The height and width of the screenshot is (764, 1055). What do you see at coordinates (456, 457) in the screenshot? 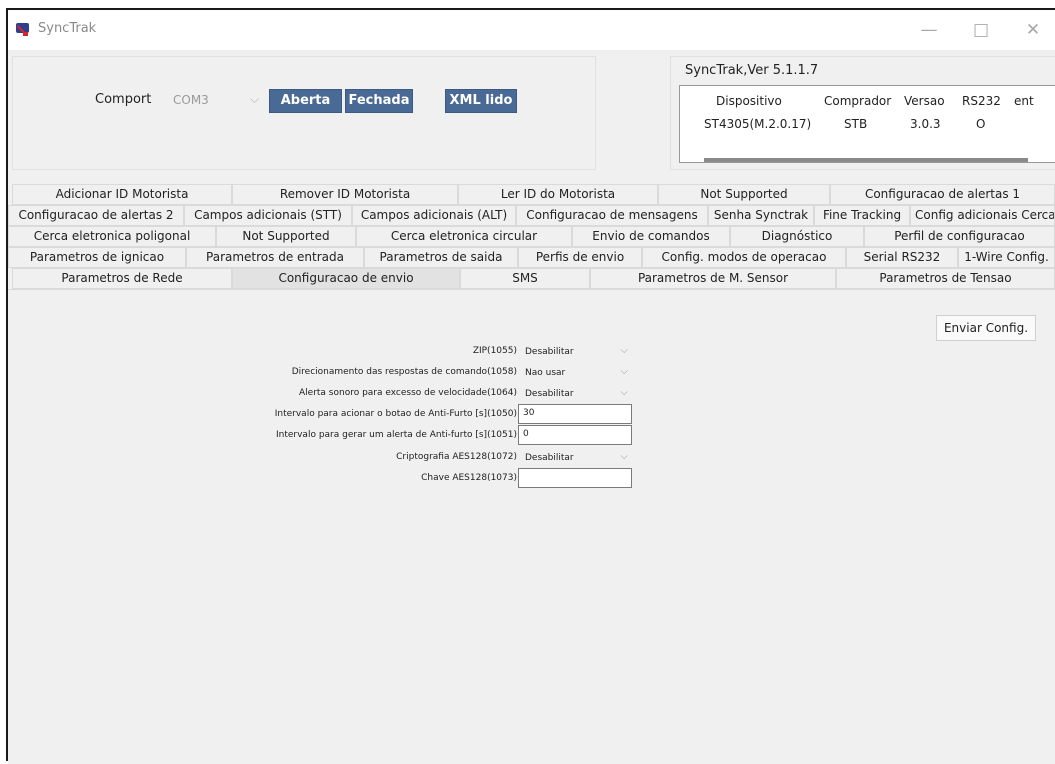
I see `criptografia-label: Criptografia AES128(1072)` at bounding box center [456, 457].